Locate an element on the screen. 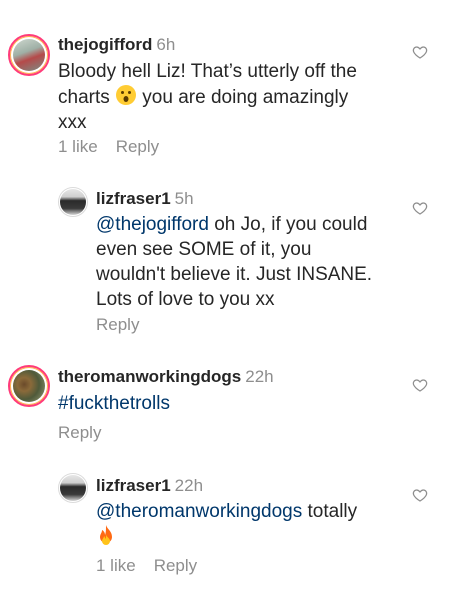  comment-text-line: totally is located at coordinates (330, 511).